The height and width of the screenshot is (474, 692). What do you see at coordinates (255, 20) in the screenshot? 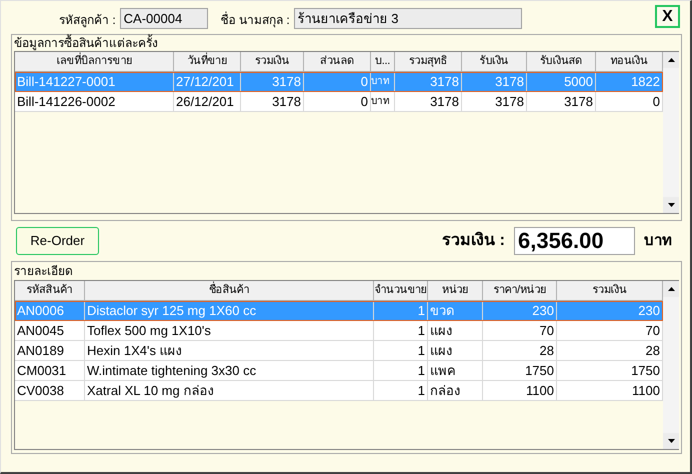
I see `field-label: ชื่อ นามสกุล :` at bounding box center [255, 20].